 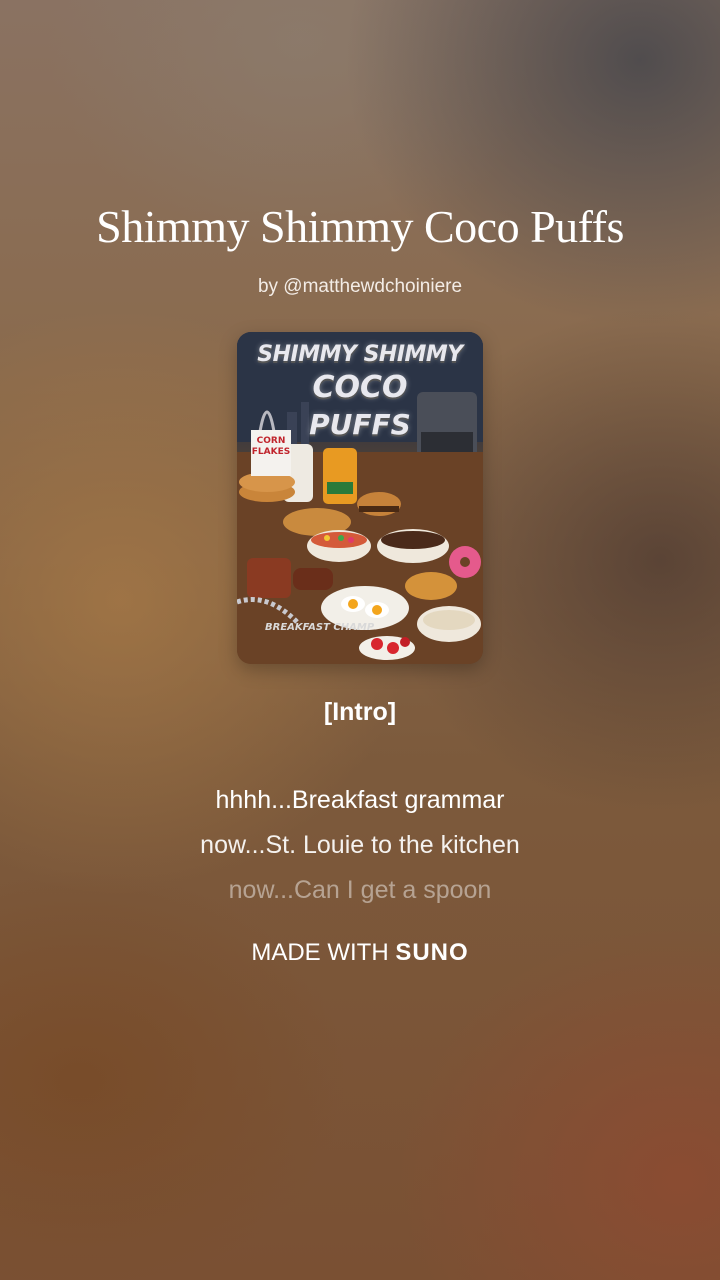 I want to click on lyric-line-current: hhhh...Breakfast grammar, so click(x=360, y=800).